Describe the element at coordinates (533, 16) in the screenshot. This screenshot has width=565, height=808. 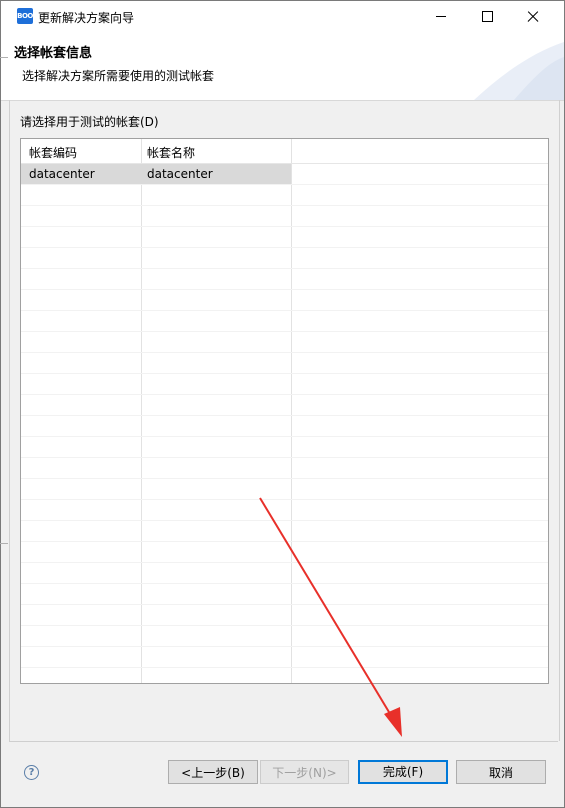
I see `close-button` at that location.